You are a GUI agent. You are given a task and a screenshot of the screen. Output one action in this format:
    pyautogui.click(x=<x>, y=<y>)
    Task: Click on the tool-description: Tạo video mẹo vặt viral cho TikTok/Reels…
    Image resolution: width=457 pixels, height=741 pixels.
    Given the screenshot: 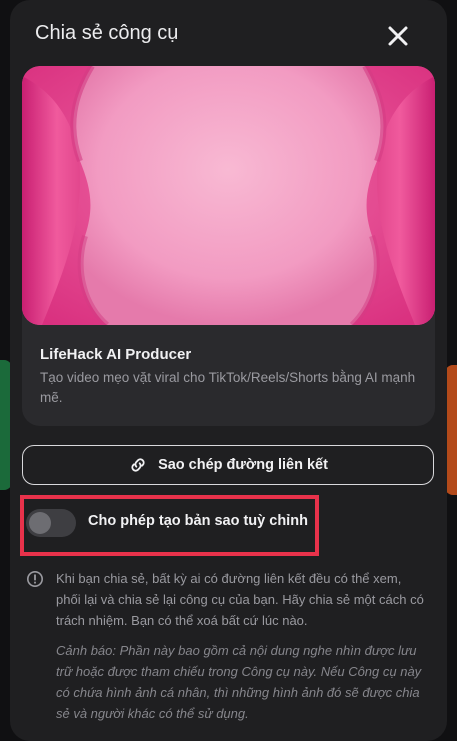 What is the action you would take?
    pyautogui.click(x=228, y=387)
    